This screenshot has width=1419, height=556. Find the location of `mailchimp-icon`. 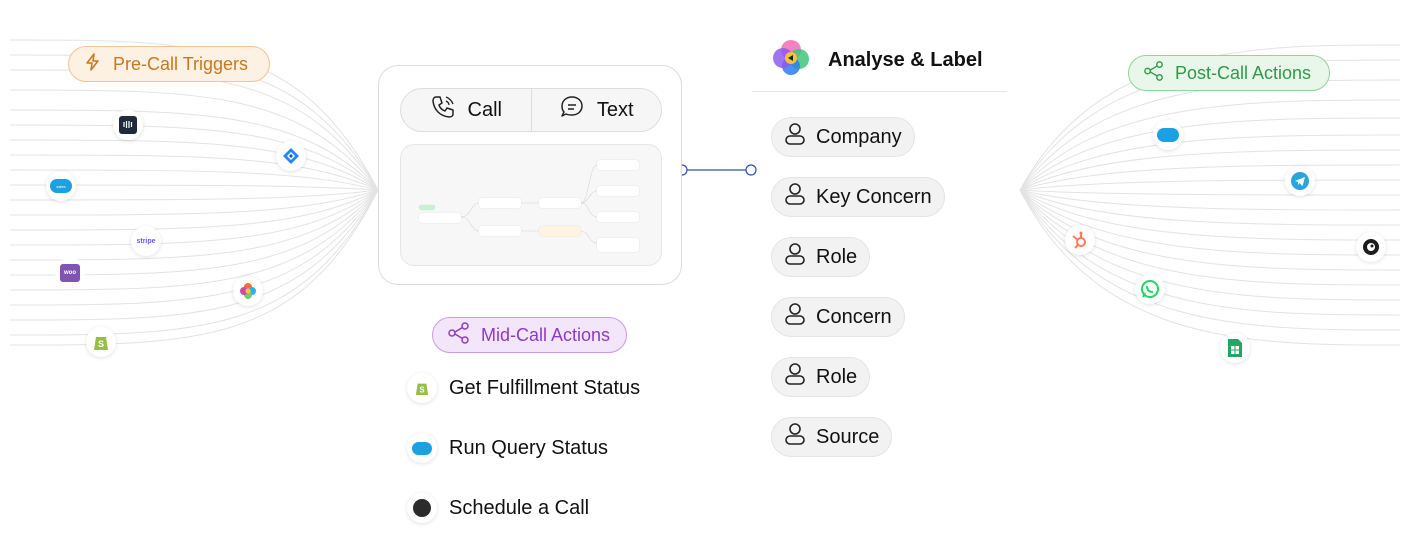

mailchimp-icon is located at coordinates (1371, 247).